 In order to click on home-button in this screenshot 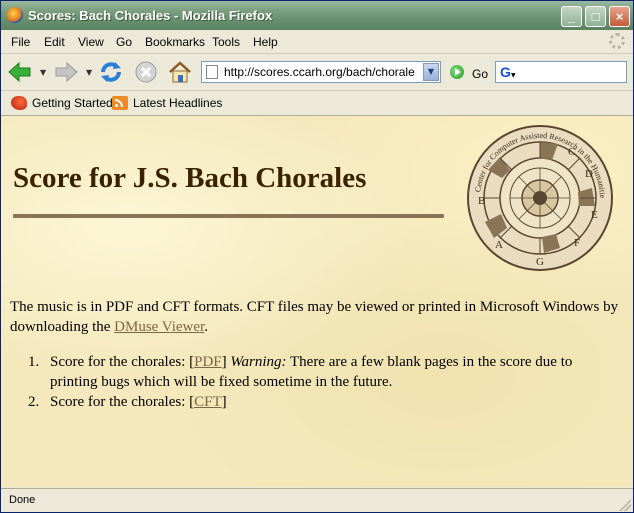, I will do `click(180, 72)`.